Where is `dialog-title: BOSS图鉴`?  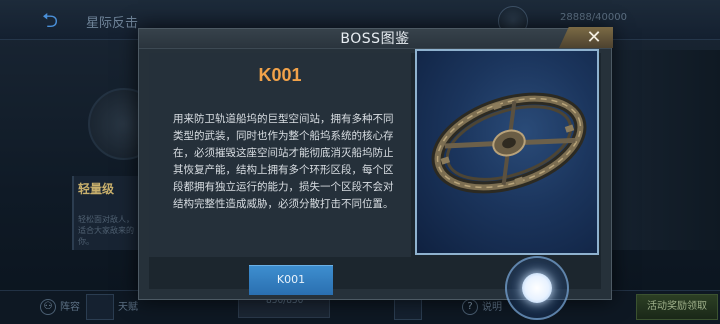
dialog-title: BOSS图鉴 is located at coordinates (375, 39).